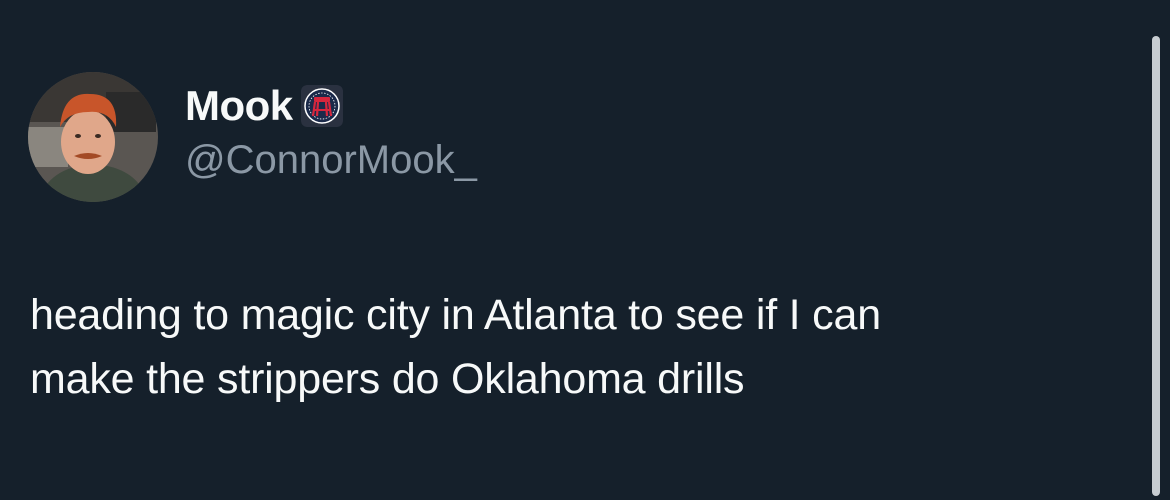  I want to click on author-handle: @ConnorMook_, so click(331, 160).